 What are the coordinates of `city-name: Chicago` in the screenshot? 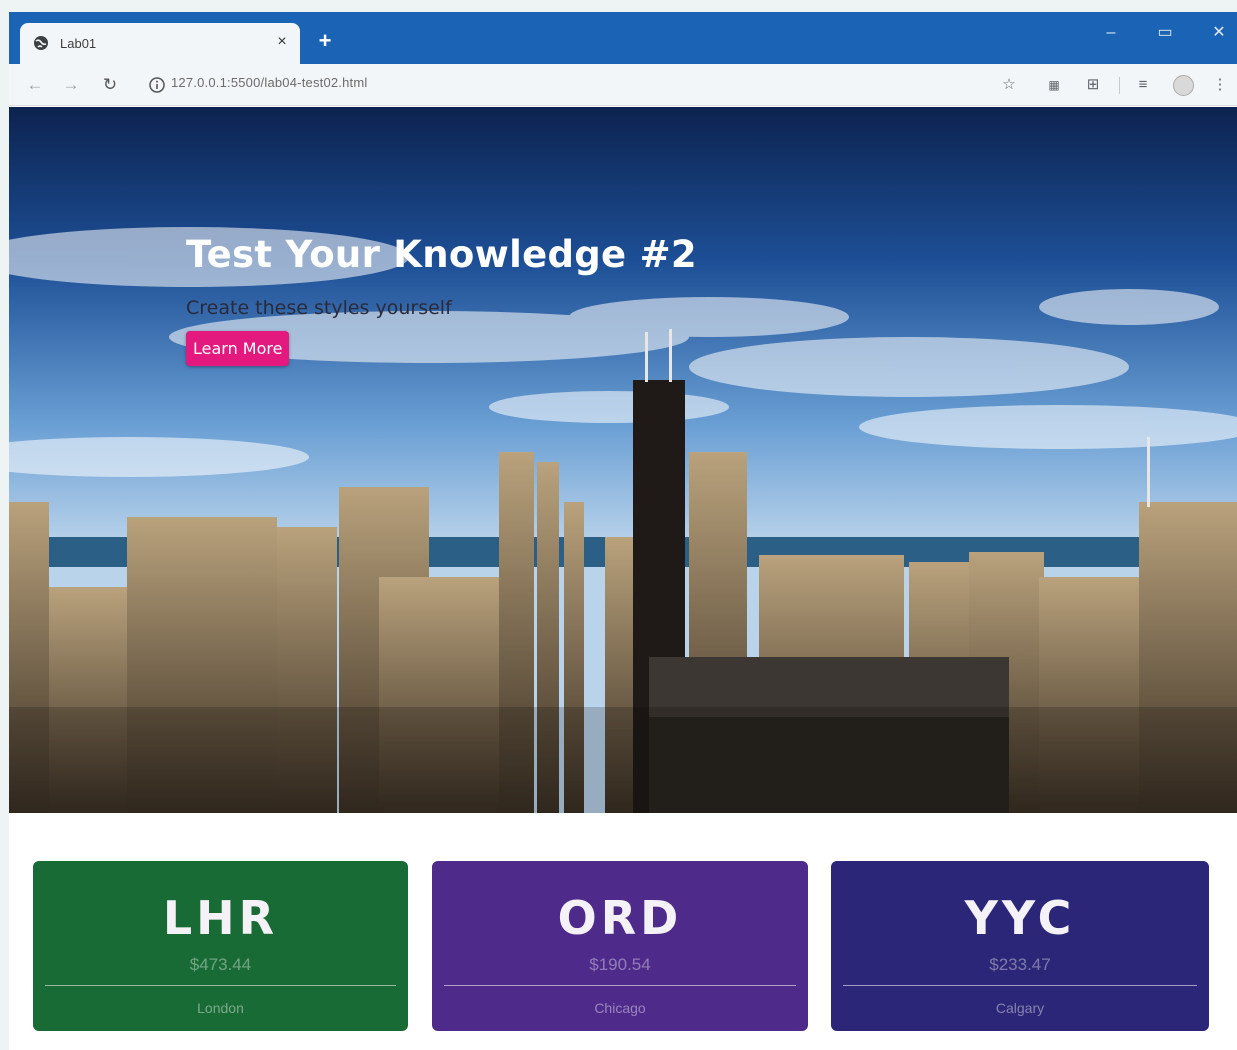 It's located at (620, 1008).